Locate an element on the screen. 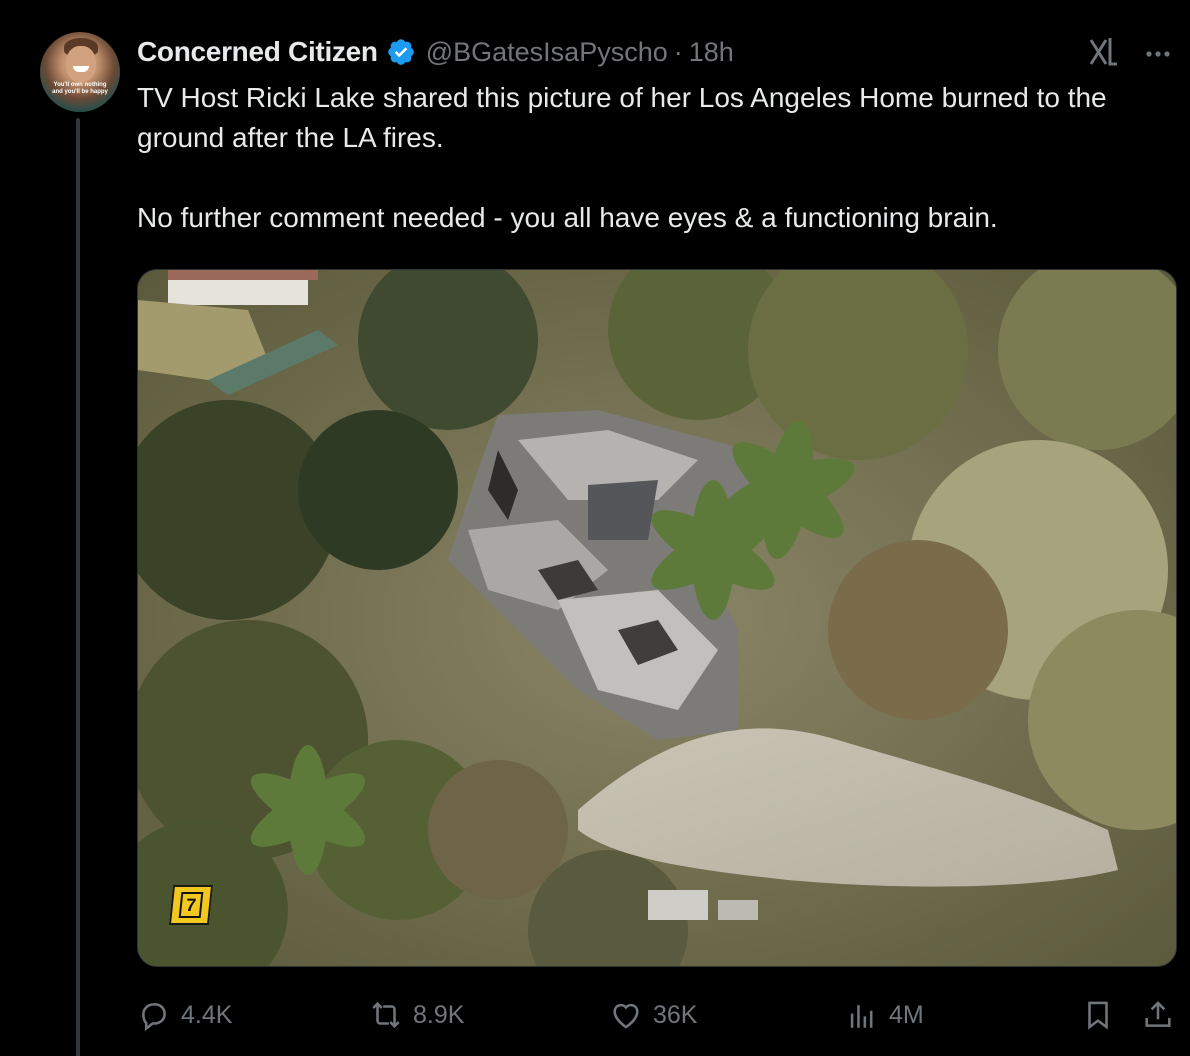  bookmark-icon is located at coordinates (1098, 1015).